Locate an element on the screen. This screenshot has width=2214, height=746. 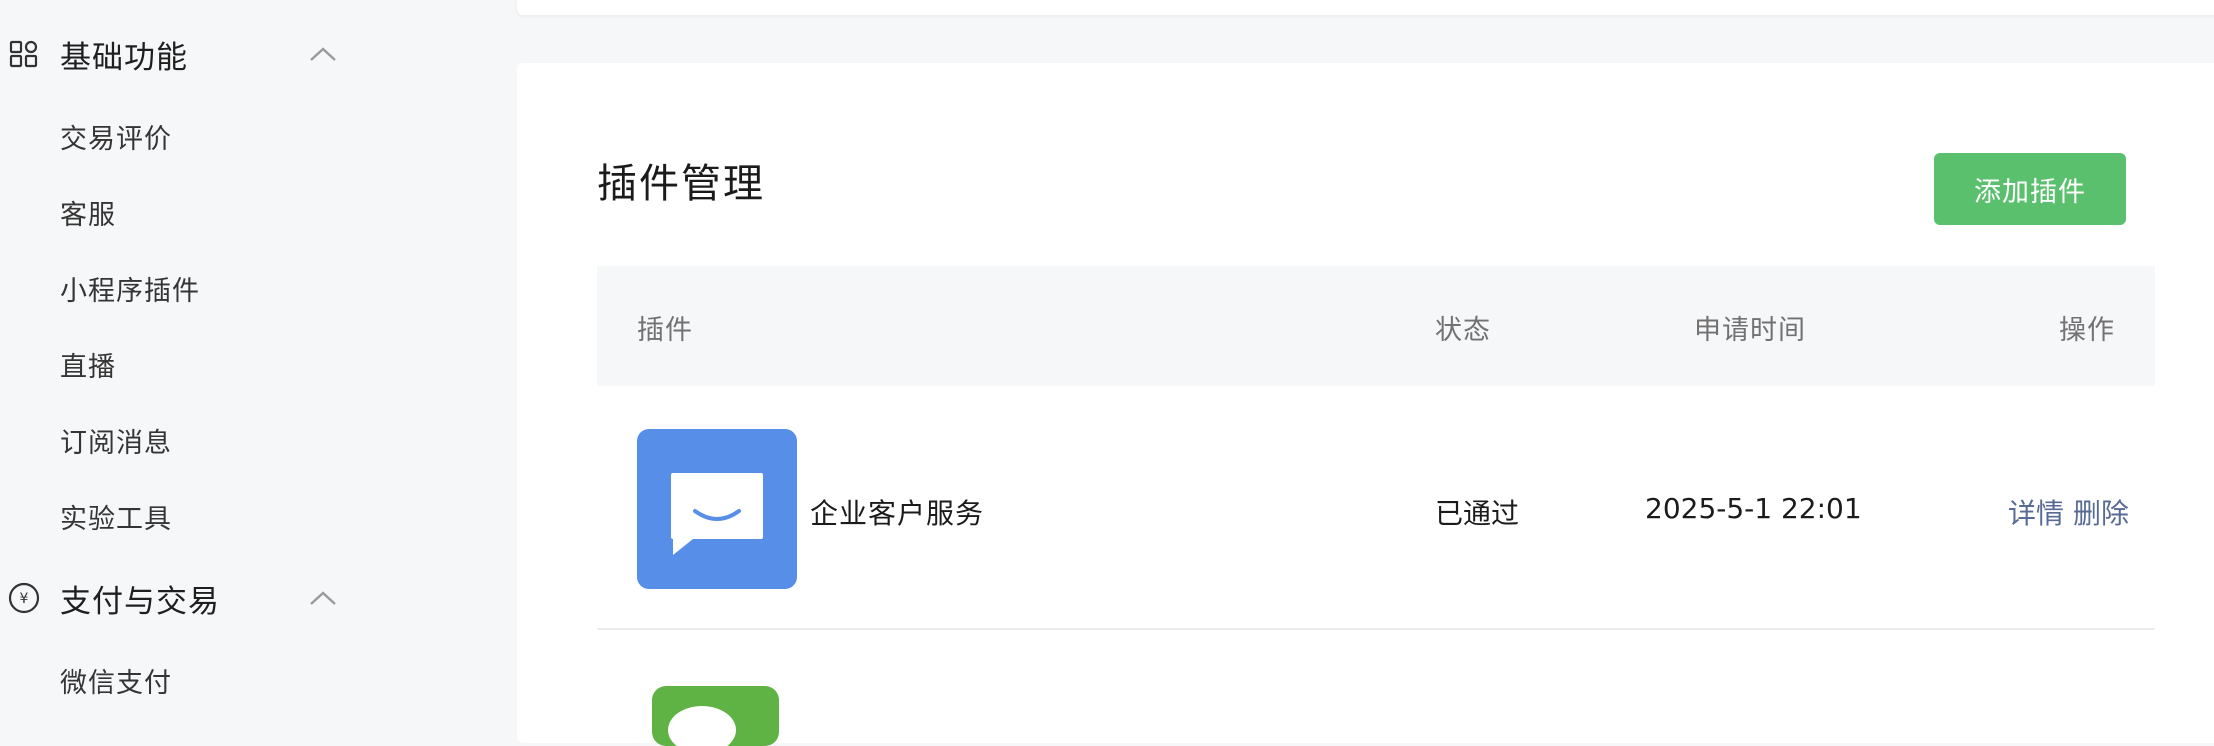
sidebar-item-trade-review: 交易评价 is located at coordinates (116, 136).